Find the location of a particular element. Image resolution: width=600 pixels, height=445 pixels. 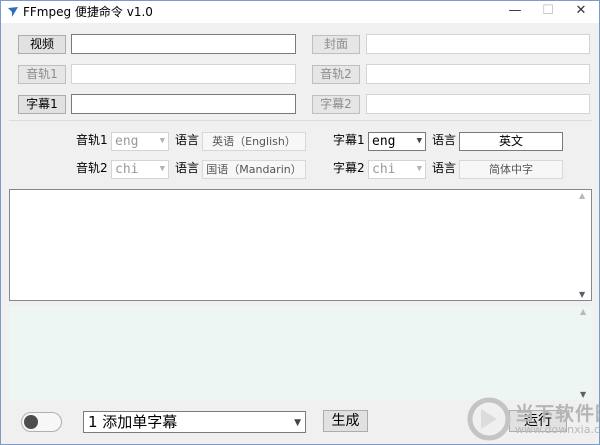

video-path-field is located at coordinates (183, 44).